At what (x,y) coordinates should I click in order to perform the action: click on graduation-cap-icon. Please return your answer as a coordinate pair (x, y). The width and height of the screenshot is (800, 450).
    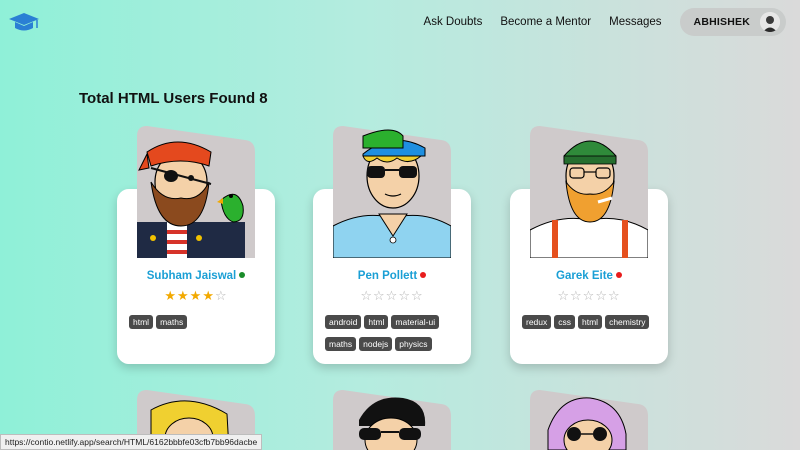
    Looking at the image, I should click on (24, 22).